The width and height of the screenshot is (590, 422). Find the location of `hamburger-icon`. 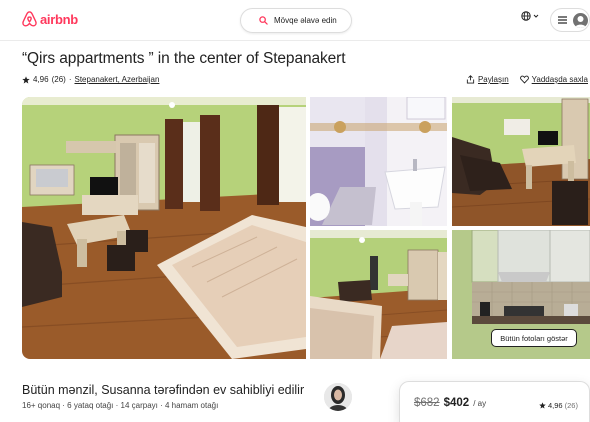

hamburger-icon is located at coordinates (562, 20).